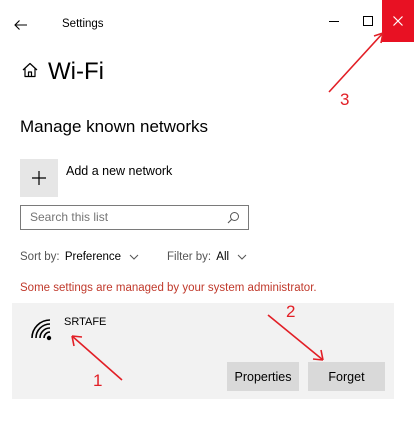 The image size is (414, 437). I want to click on plus-icon, so click(39, 178).